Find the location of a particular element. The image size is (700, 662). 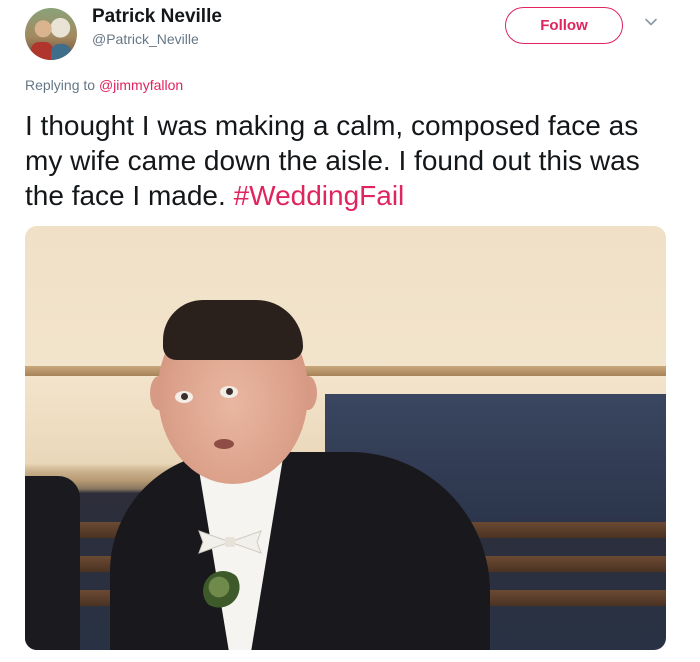

replying-prefix: Replying to is located at coordinates (62, 85).